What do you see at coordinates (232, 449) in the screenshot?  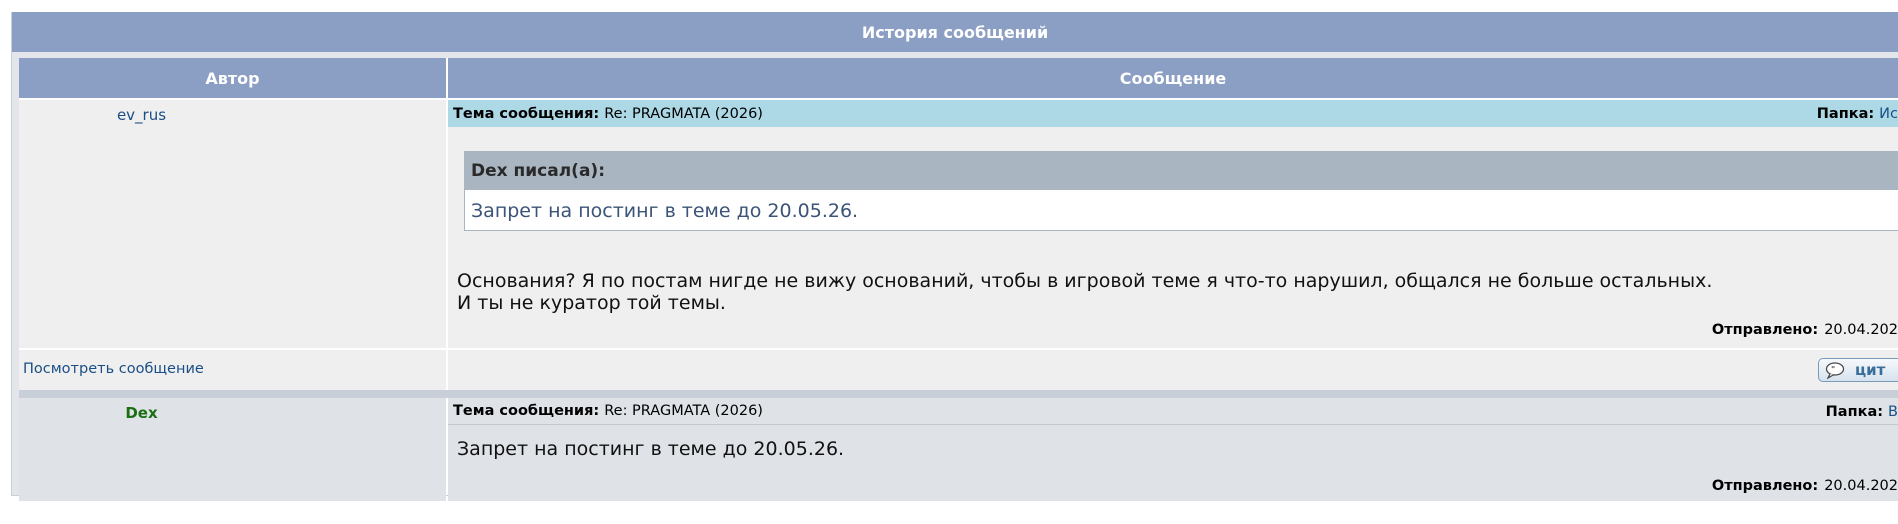 I see `post-2-author-cell: Dex` at bounding box center [232, 449].